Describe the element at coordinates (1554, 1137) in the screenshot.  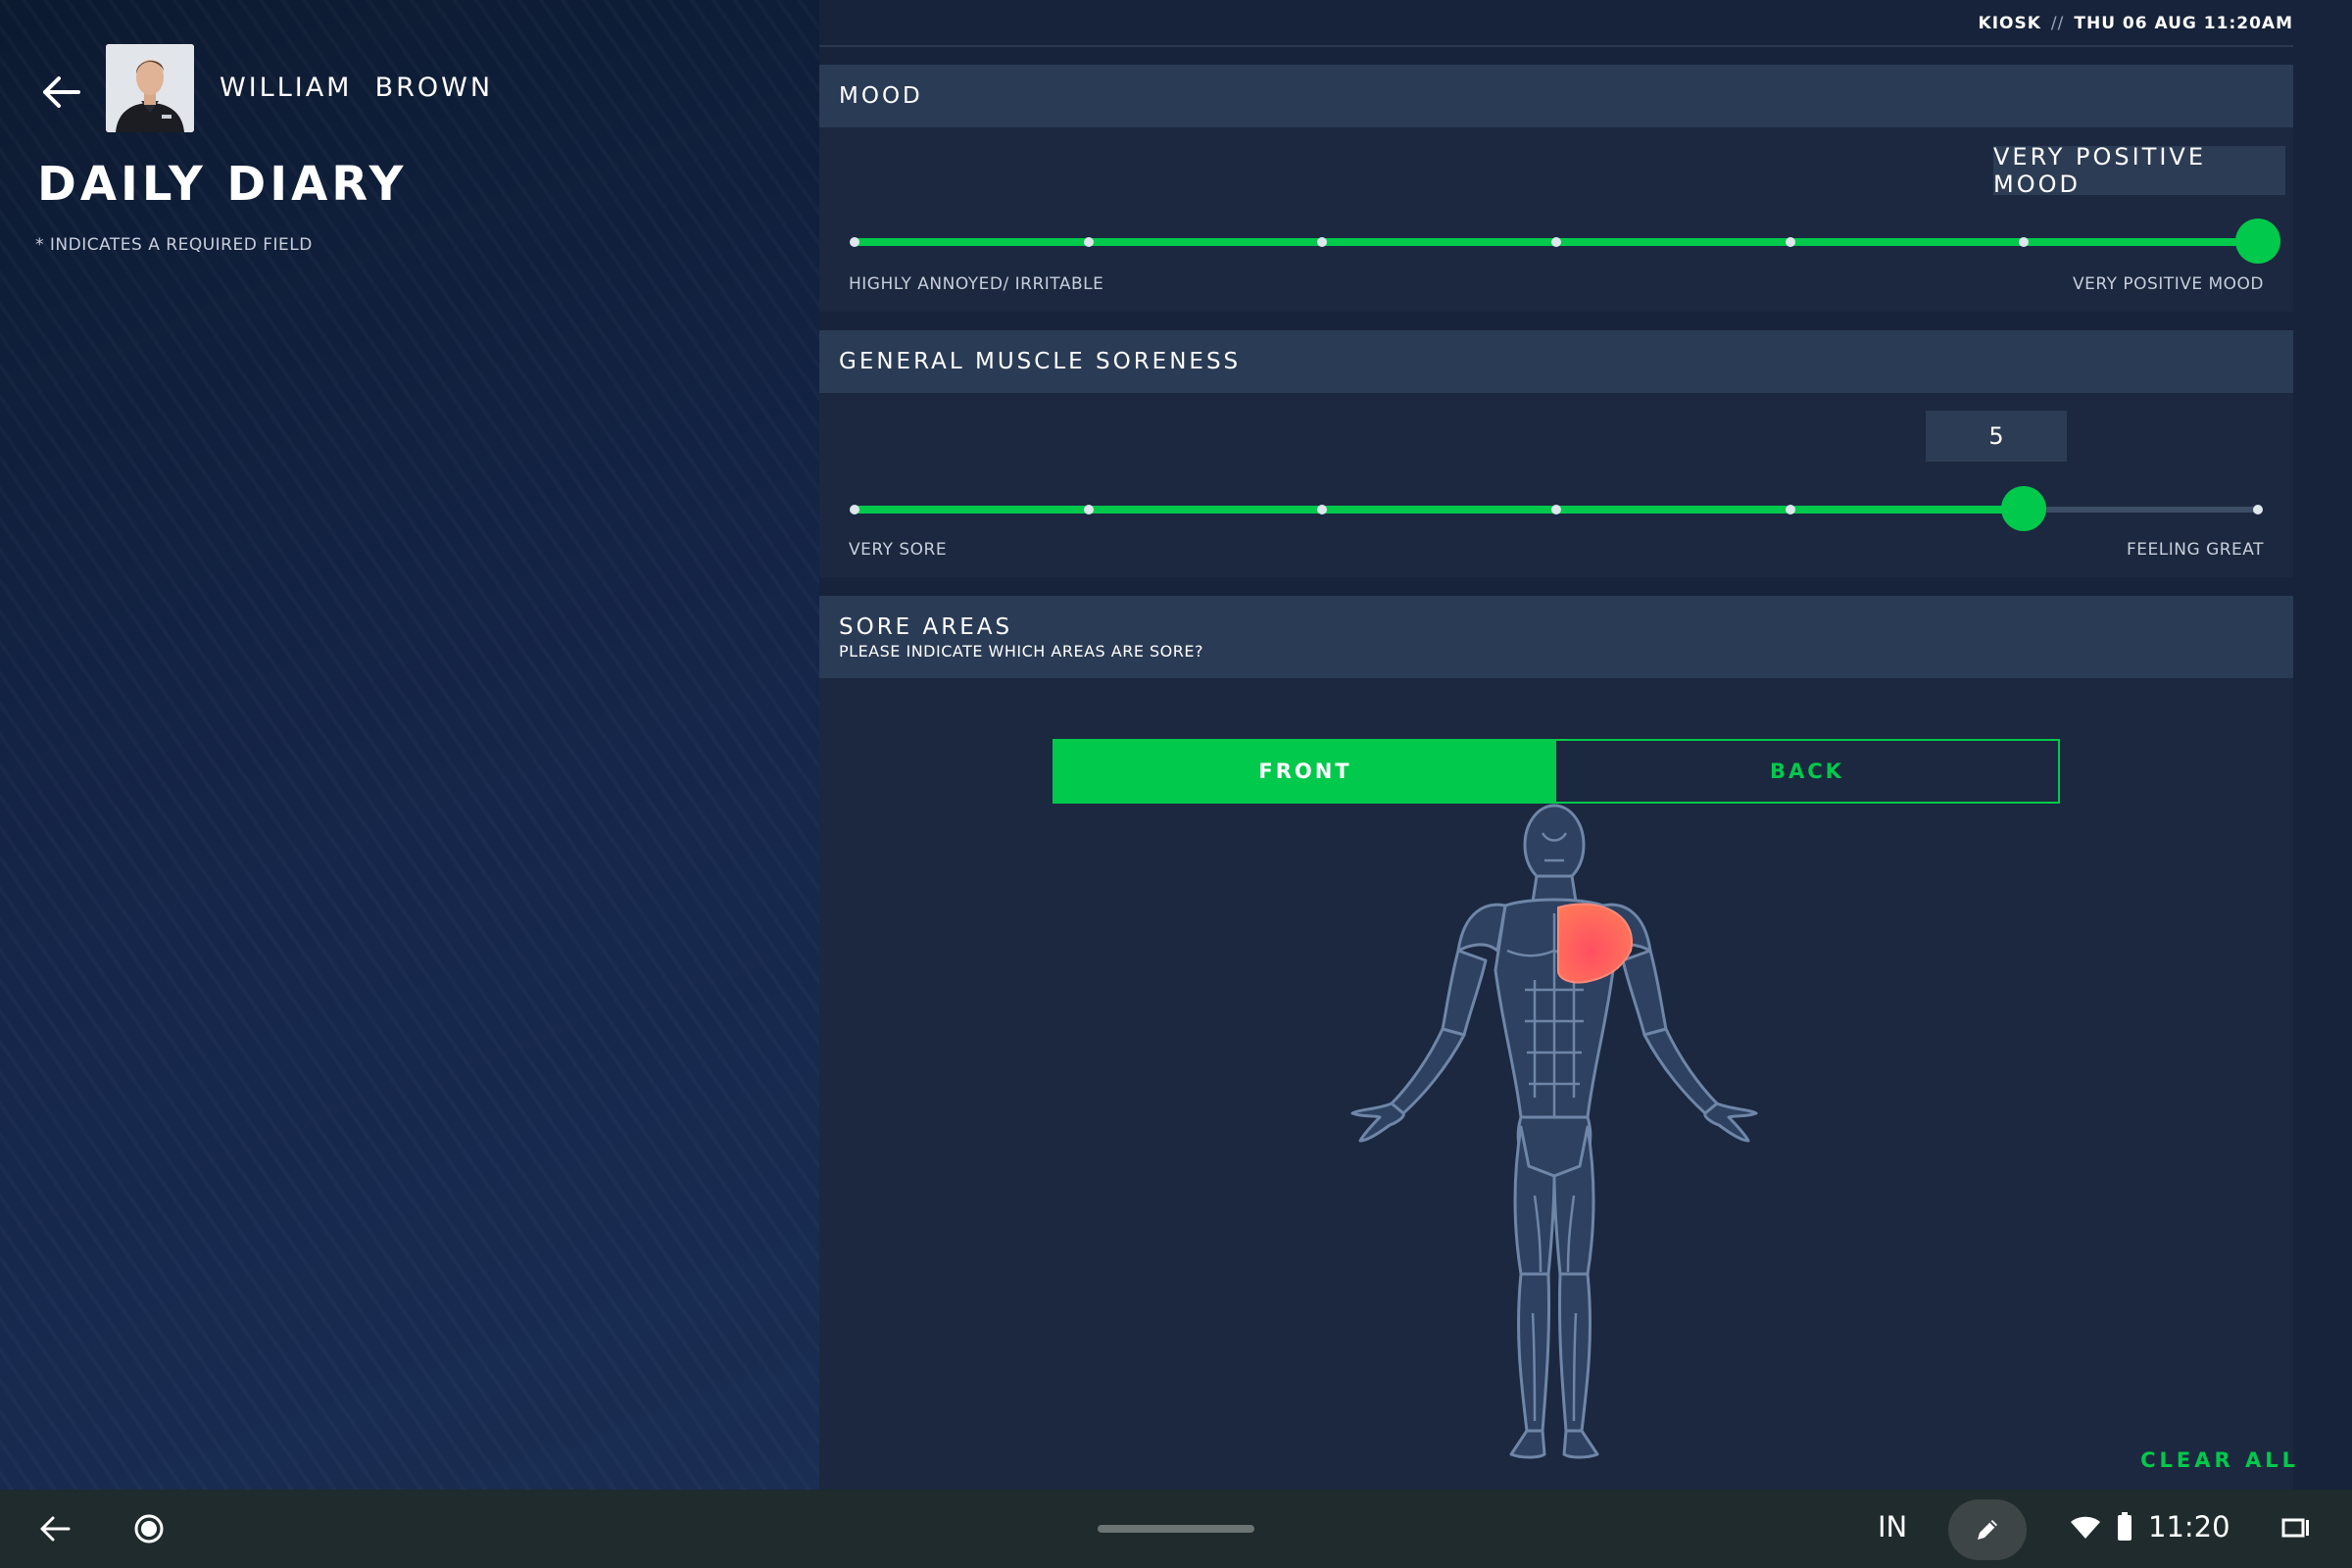
I see `body-map` at that location.